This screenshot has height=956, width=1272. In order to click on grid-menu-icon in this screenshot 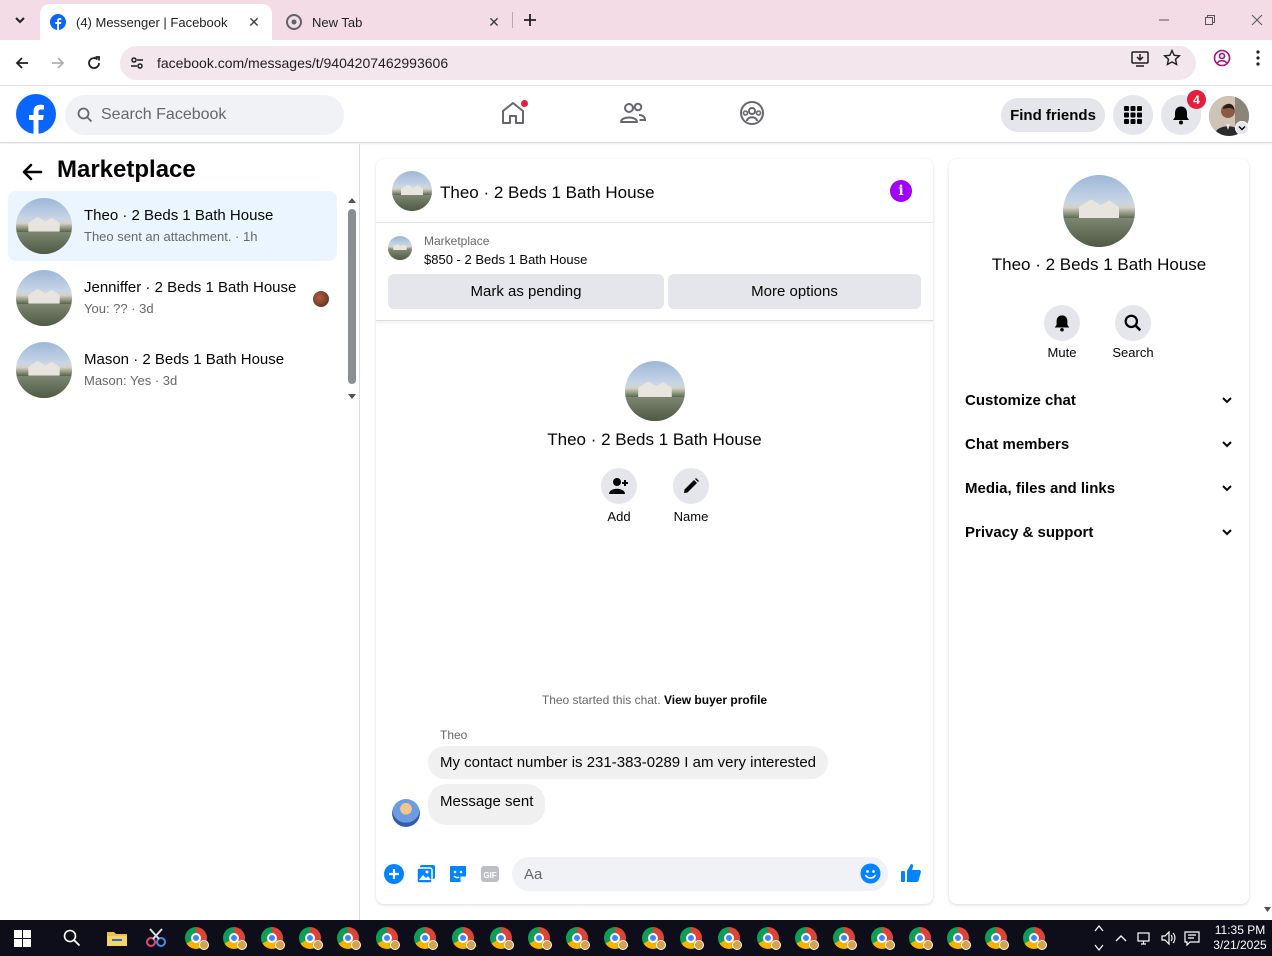, I will do `click(1133, 115)`.